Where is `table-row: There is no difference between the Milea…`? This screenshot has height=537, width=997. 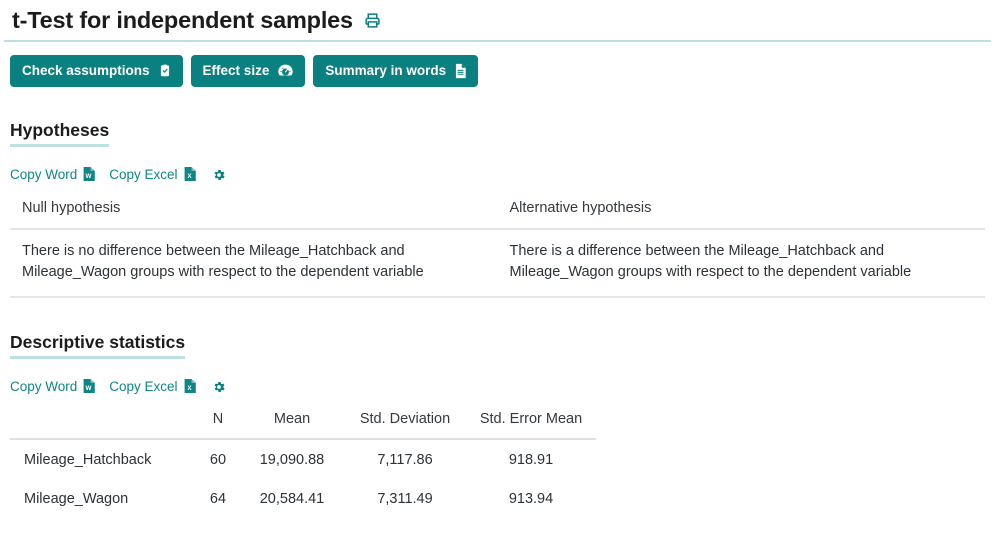
table-row: There is no difference between the Milea… is located at coordinates (497, 263).